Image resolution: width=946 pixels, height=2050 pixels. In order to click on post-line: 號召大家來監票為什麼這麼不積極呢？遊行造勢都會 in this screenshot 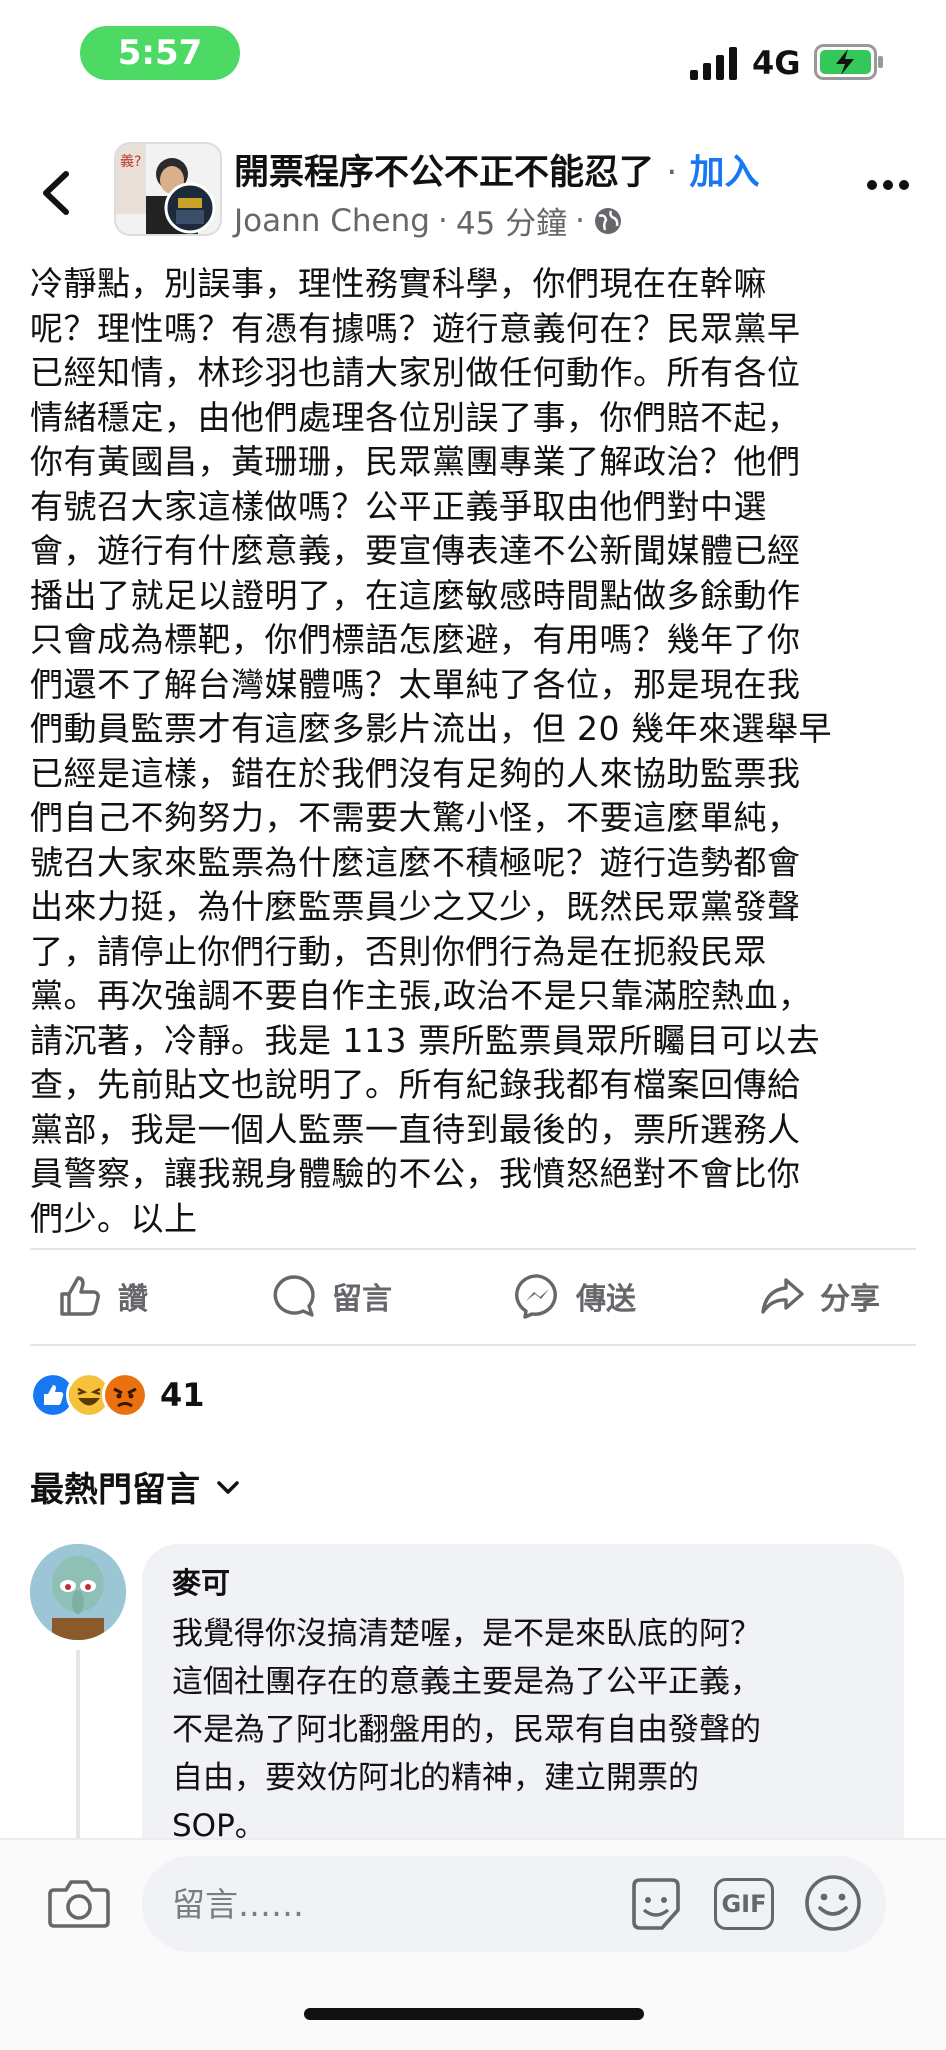, I will do `click(415, 862)`.